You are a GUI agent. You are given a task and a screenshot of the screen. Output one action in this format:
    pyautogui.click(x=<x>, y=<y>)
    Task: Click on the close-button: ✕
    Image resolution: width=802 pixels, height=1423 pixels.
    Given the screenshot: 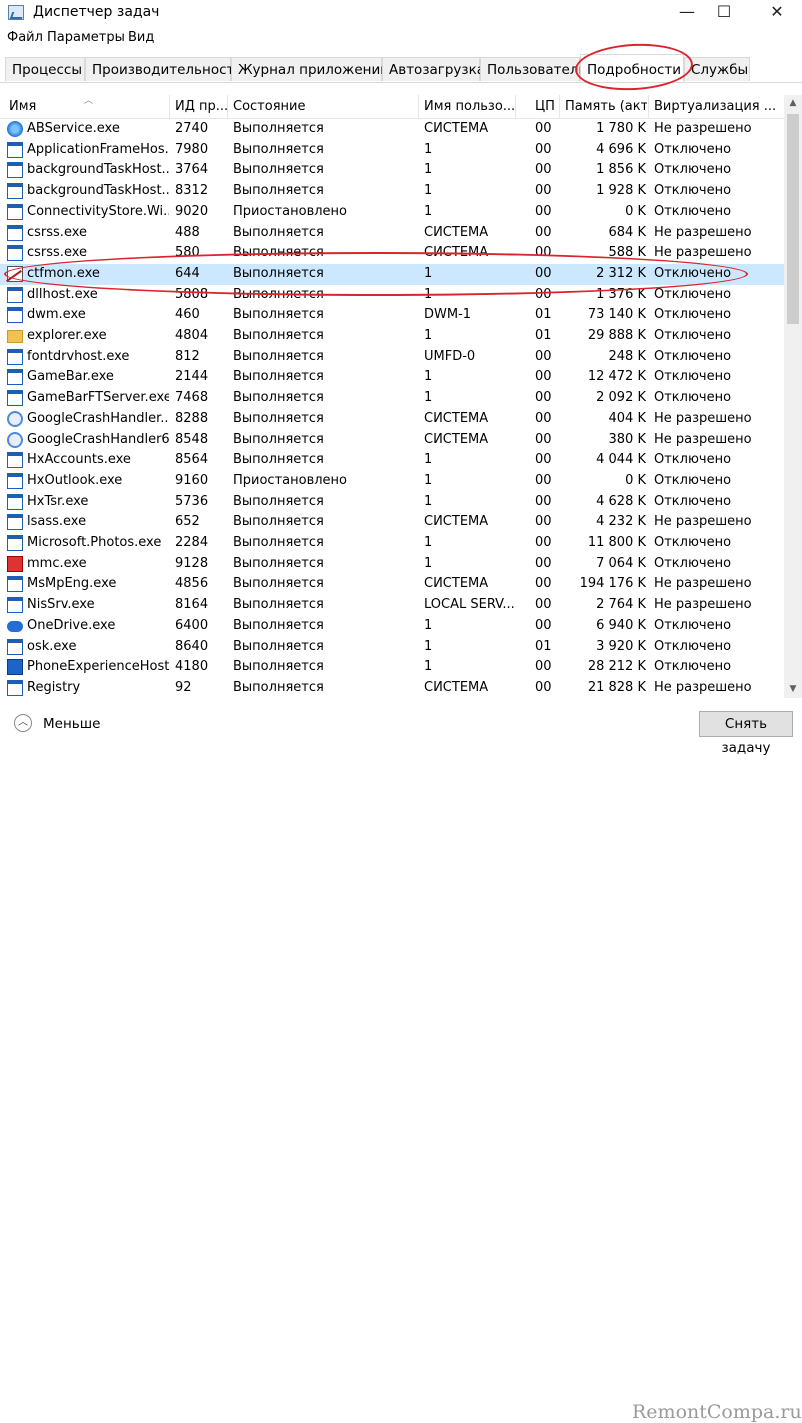 What is the action you would take?
    pyautogui.click(x=777, y=13)
    